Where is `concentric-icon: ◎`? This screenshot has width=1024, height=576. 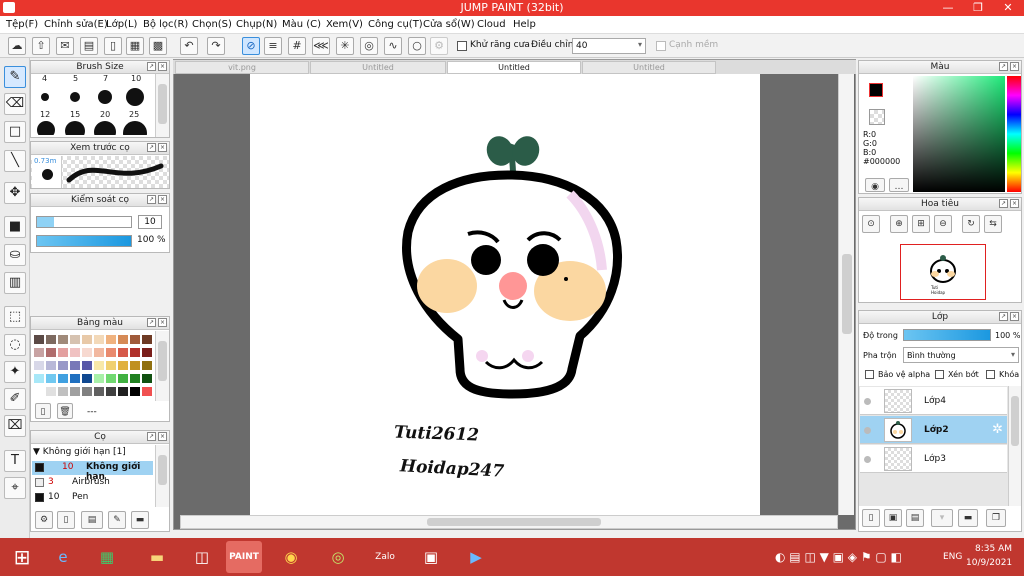 concentric-icon: ◎ is located at coordinates (369, 46).